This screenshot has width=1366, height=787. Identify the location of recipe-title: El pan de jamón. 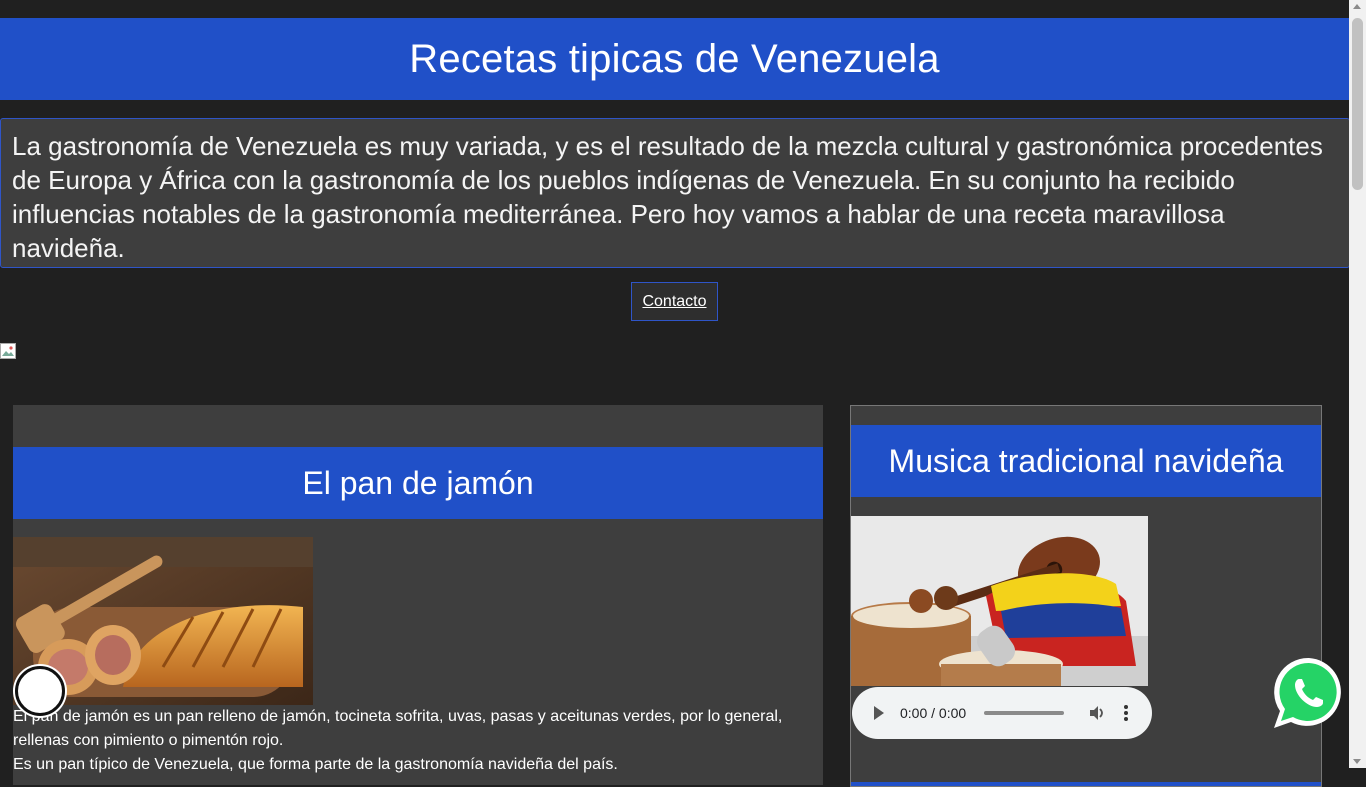
(418, 483).